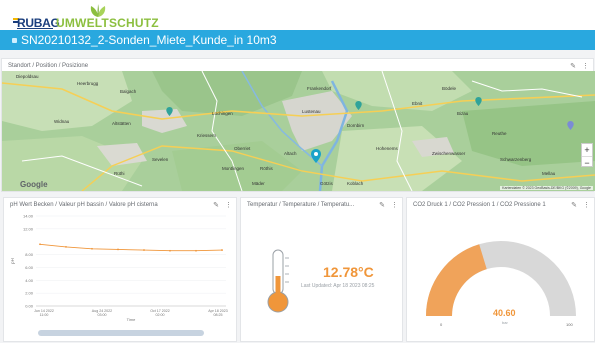 The height and width of the screenshot is (343, 595). I want to click on ph-series-line, so click(131, 247).